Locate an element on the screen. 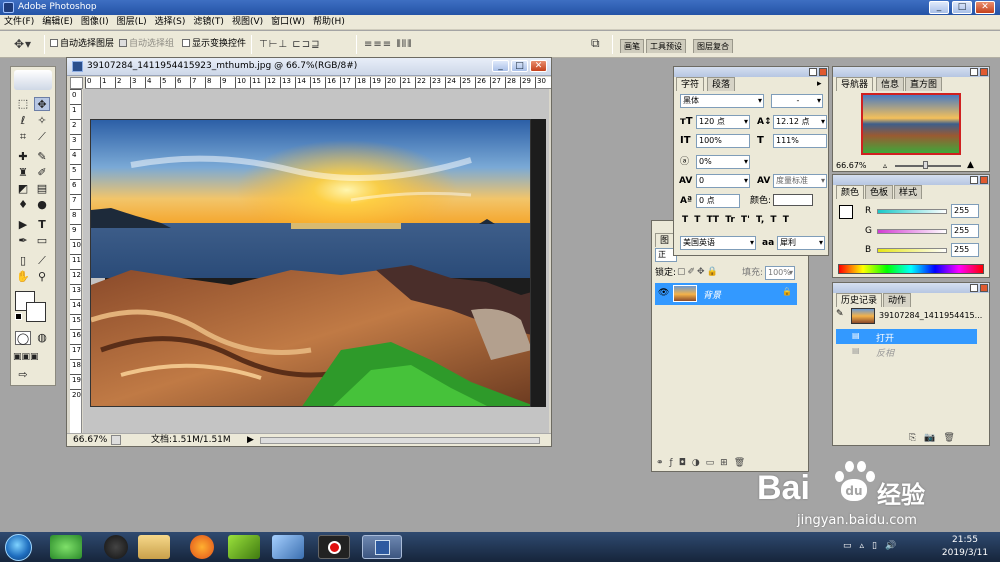 The width and height of the screenshot is (1000, 562). show-transform-checkbox: 显示变换控件 is located at coordinates (214, 44).